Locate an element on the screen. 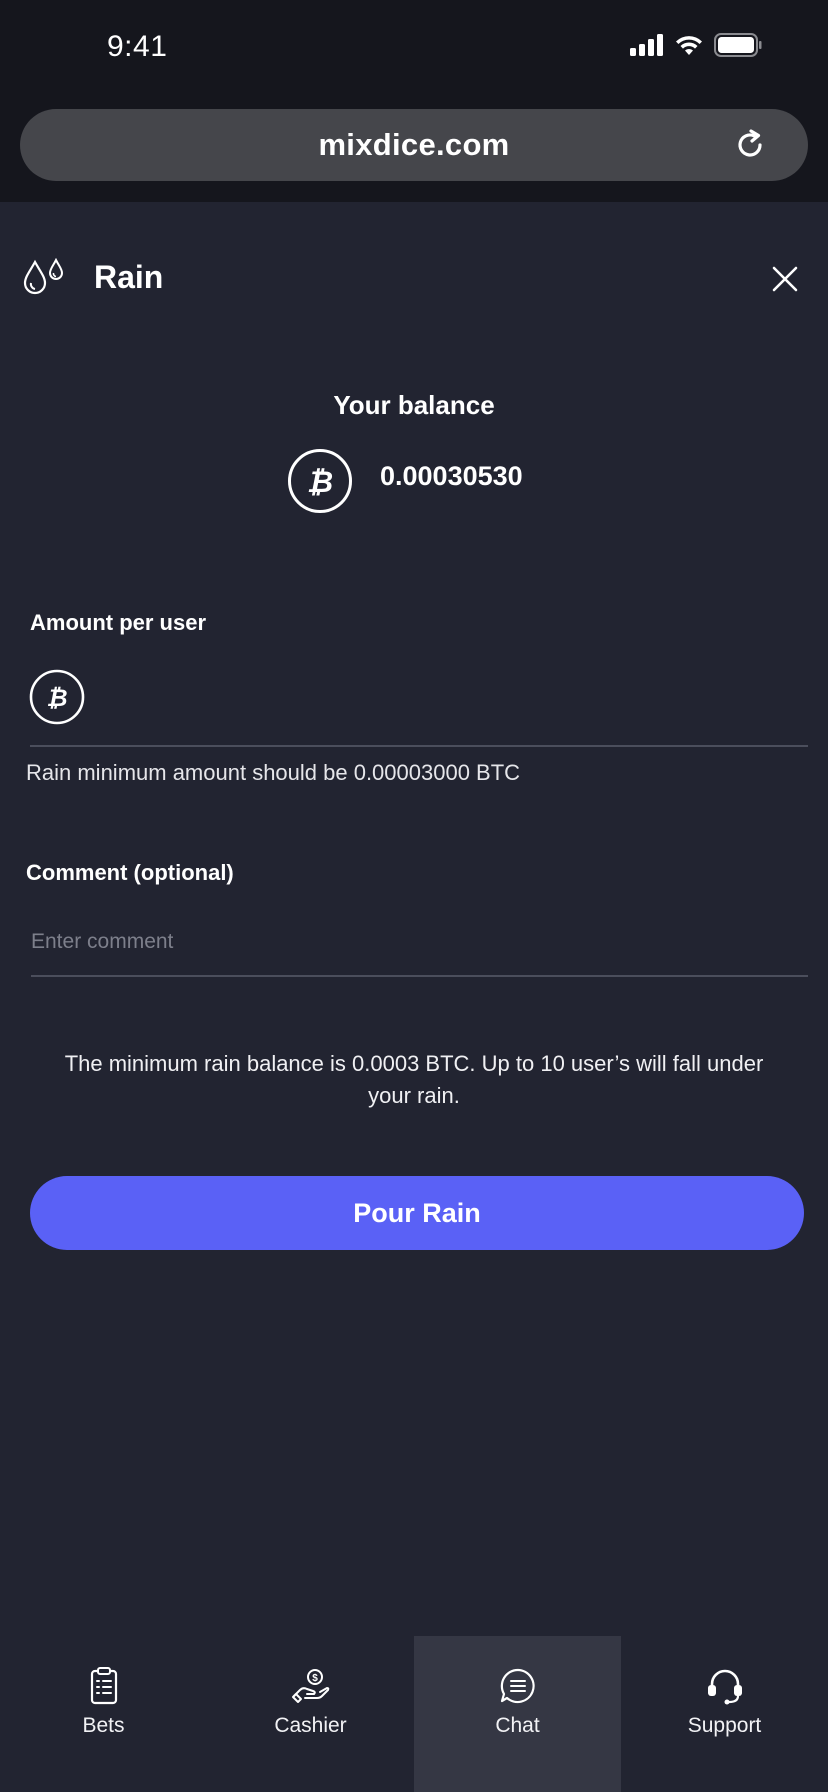 This screenshot has width=828, height=1792. browser-chrome: 9:41 mixdice.com is located at coordinates (414, 101).